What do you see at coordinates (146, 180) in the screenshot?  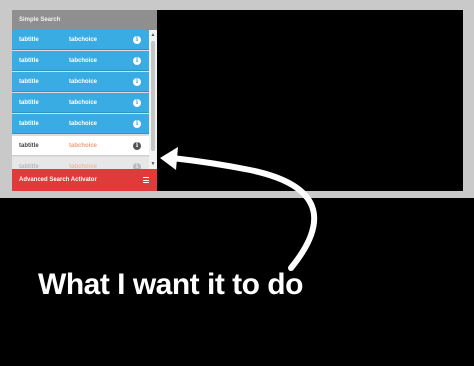 I see `hamburger-menu-icon` at bounding box center [146, 180].